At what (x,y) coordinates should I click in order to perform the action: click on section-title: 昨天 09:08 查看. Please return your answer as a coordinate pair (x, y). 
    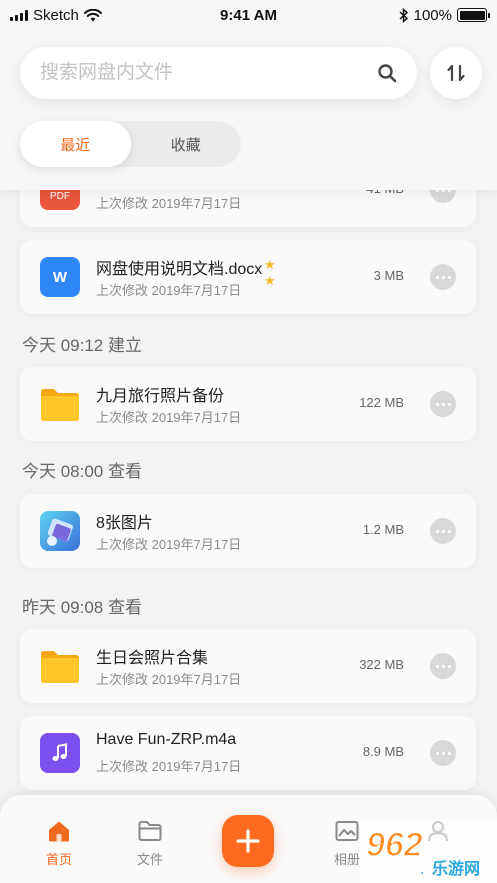
    Looking at the image, I should click on (82, 607).